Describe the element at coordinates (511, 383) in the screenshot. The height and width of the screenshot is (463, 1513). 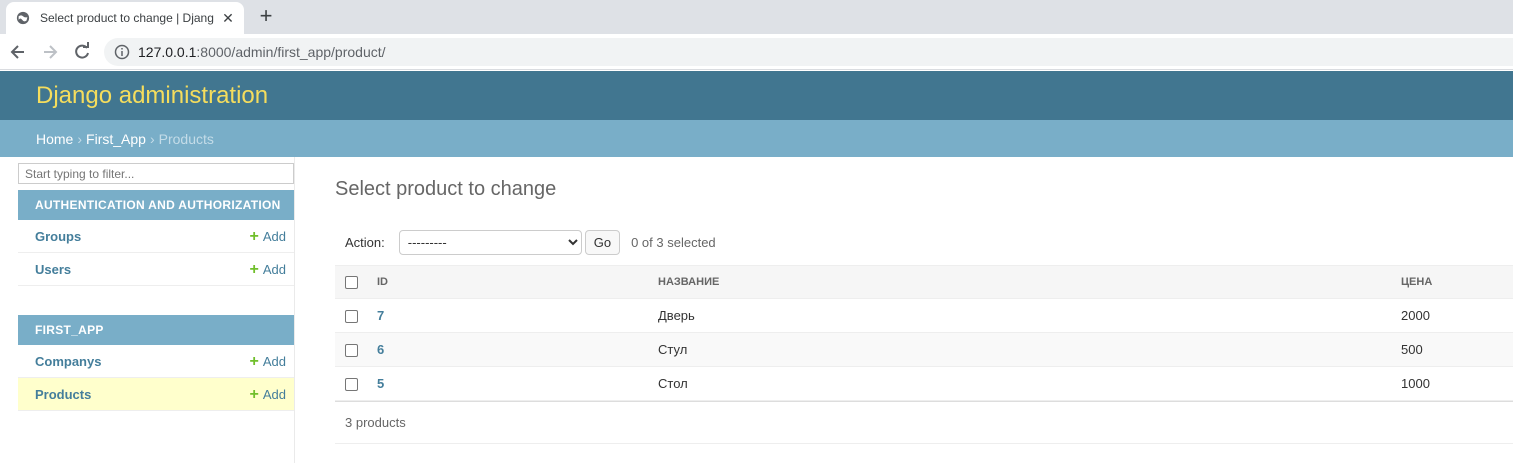
I see `row-id-cell: 5` at that location.